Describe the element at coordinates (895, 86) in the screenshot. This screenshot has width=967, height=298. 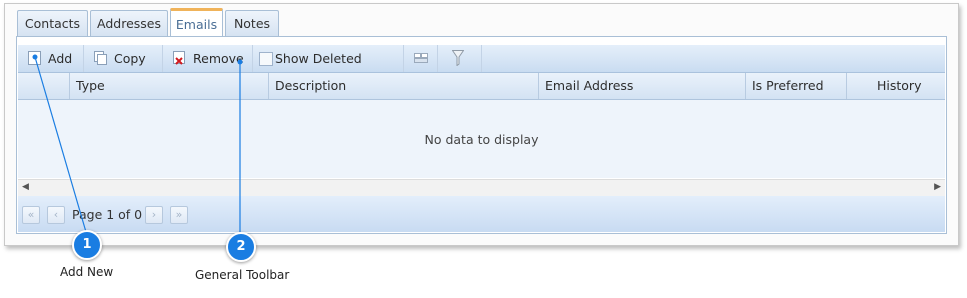
I see `column-header-history: History` at that location.